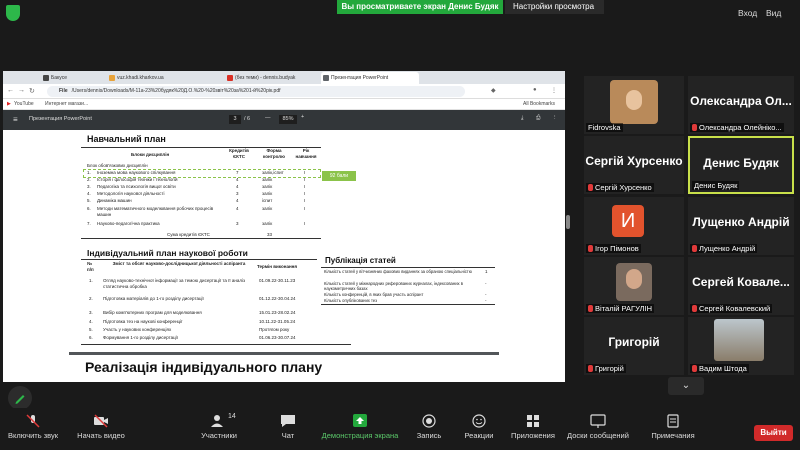  I want to click on participant-label: Віталій РАГУЛІН, so click(620, 308).